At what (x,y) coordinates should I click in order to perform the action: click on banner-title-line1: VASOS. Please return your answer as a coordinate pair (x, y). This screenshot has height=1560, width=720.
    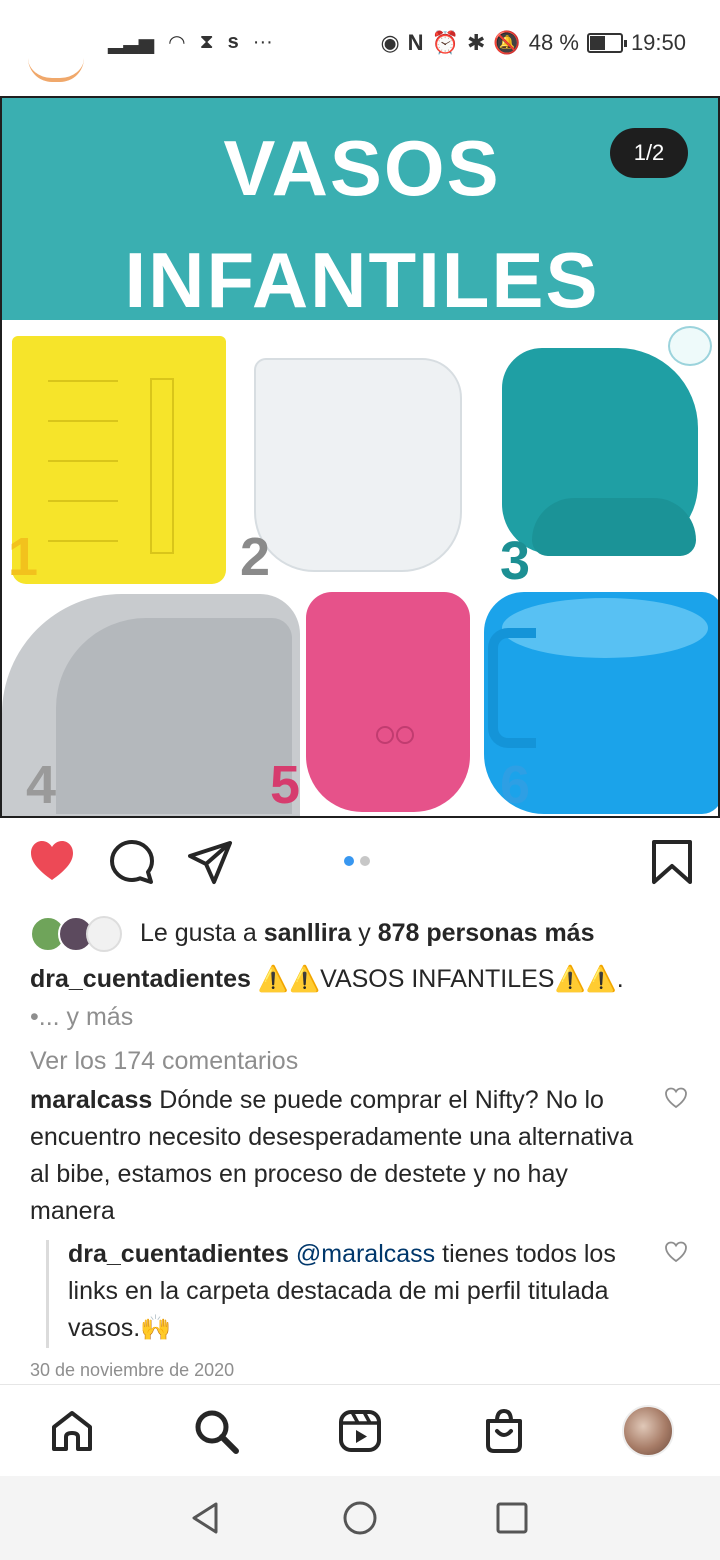
    Looking at the image, I should click on (362, 168).